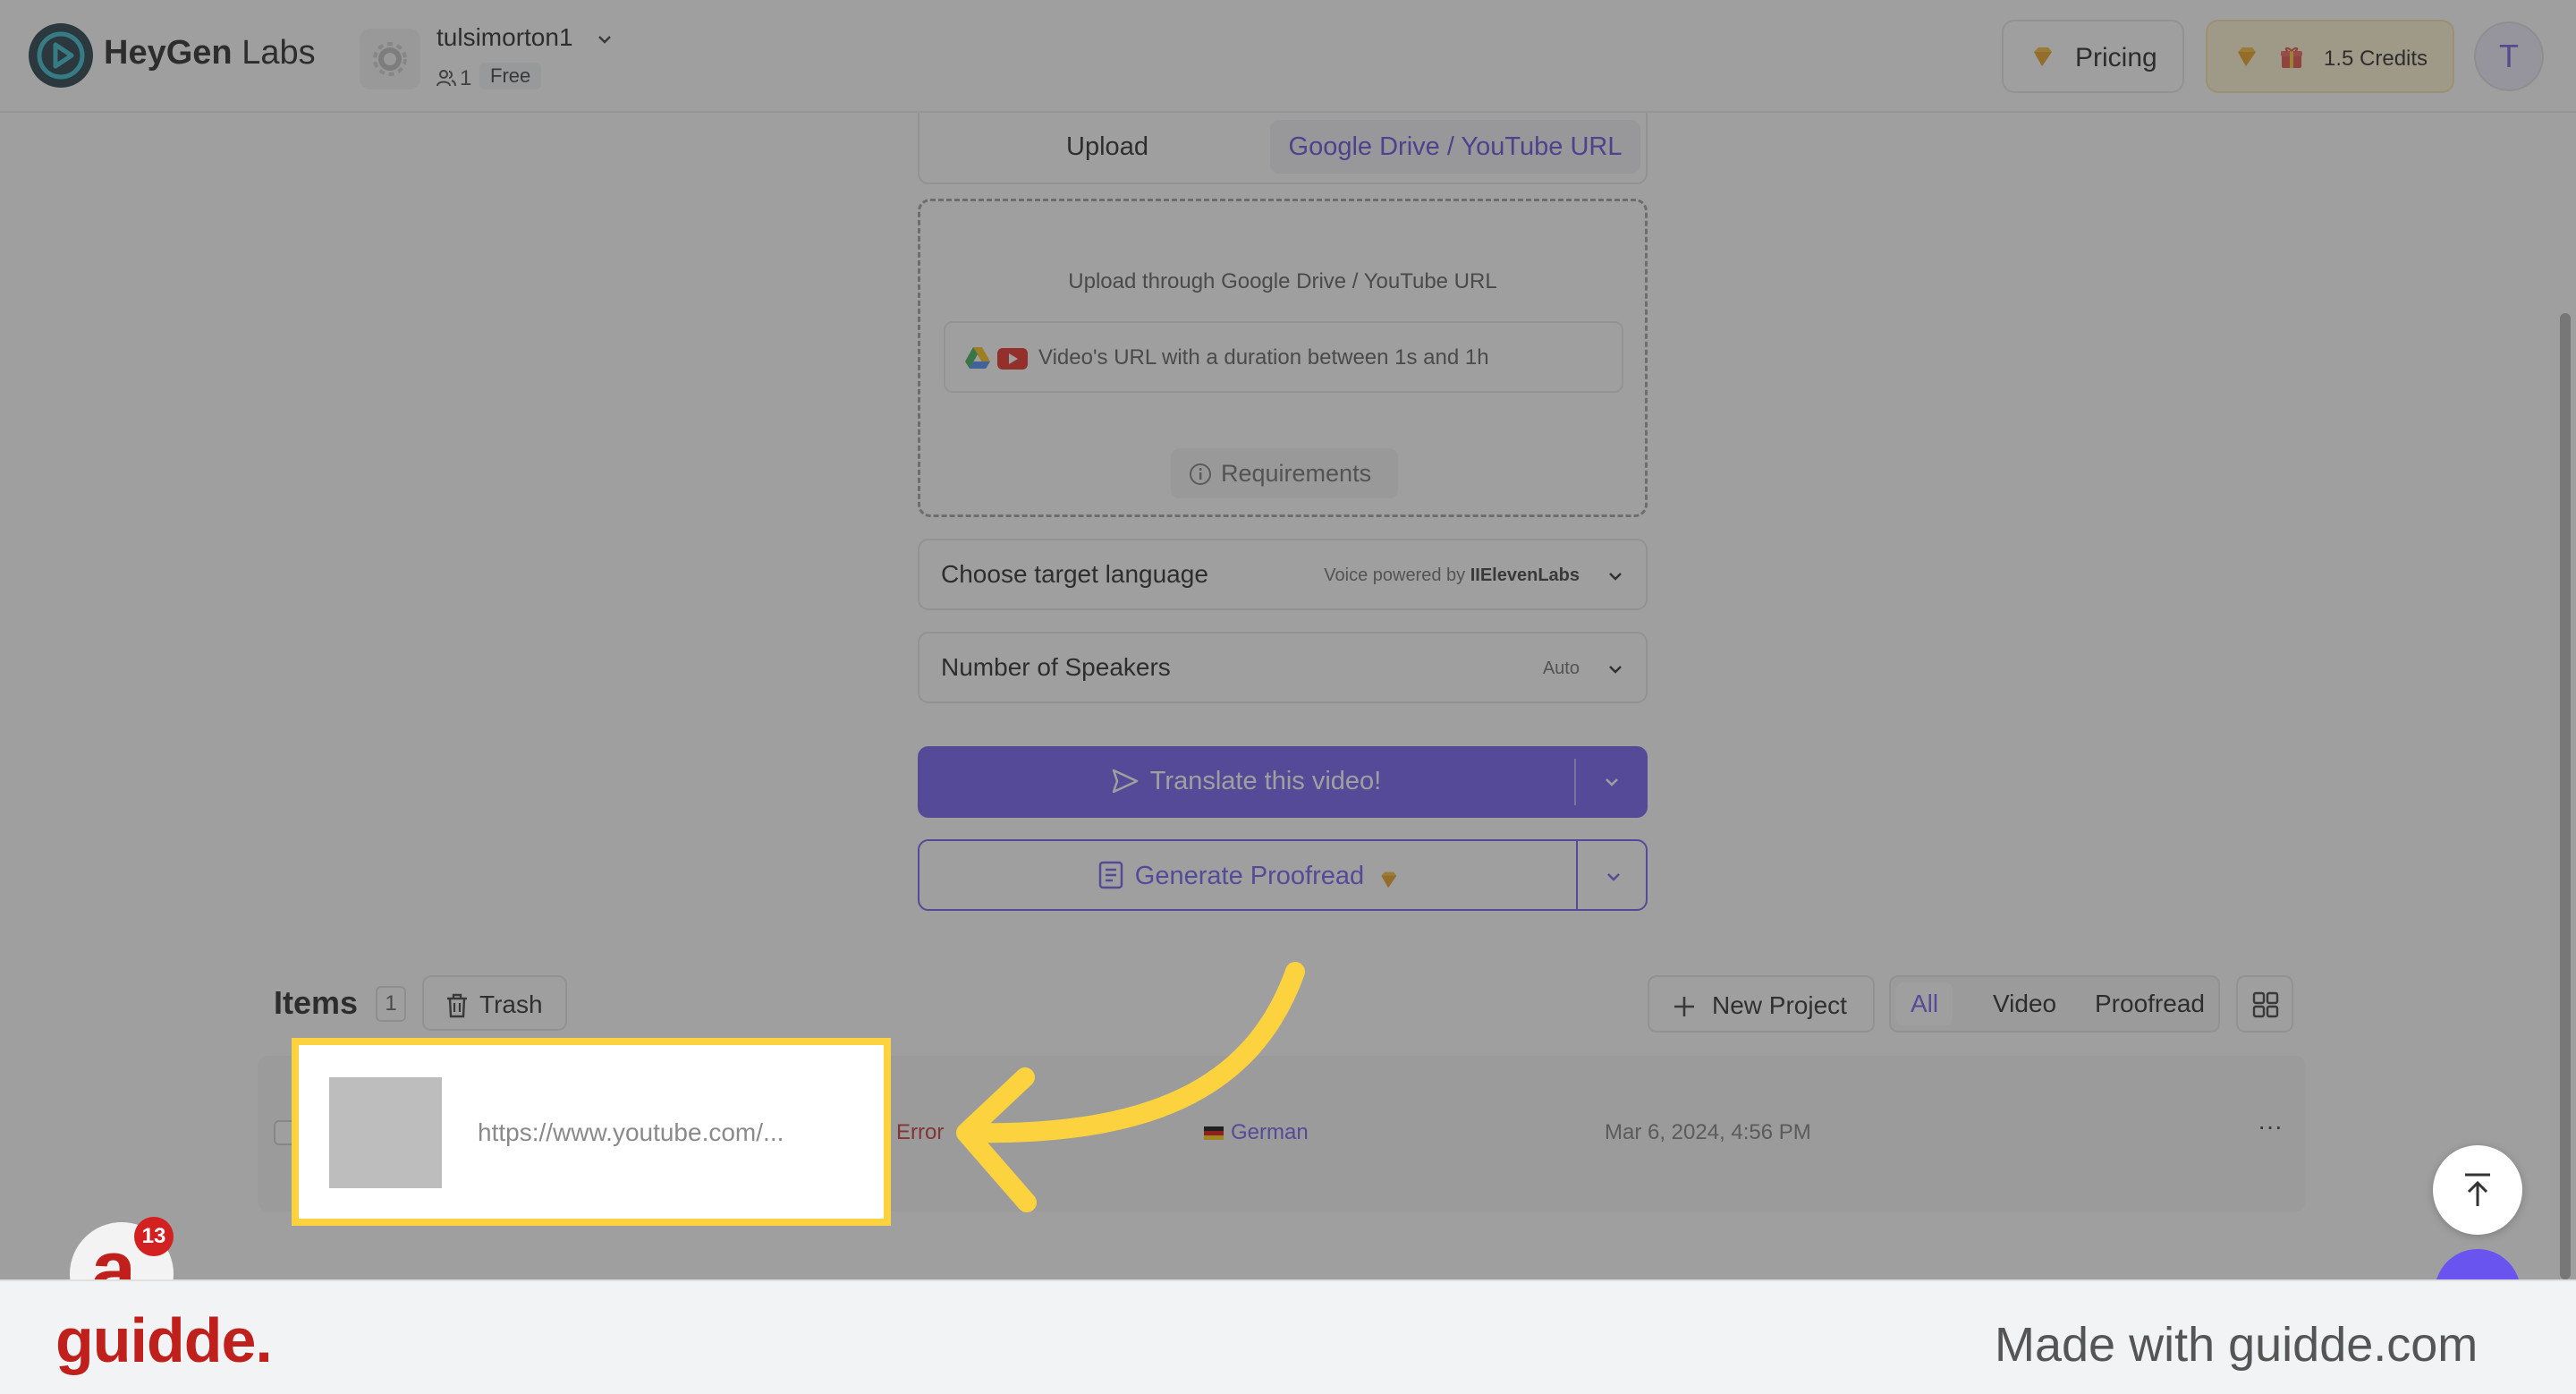 This screenshot has height=1394, width=2576. I want to click on page-scrollbar, so click(2565, 796).